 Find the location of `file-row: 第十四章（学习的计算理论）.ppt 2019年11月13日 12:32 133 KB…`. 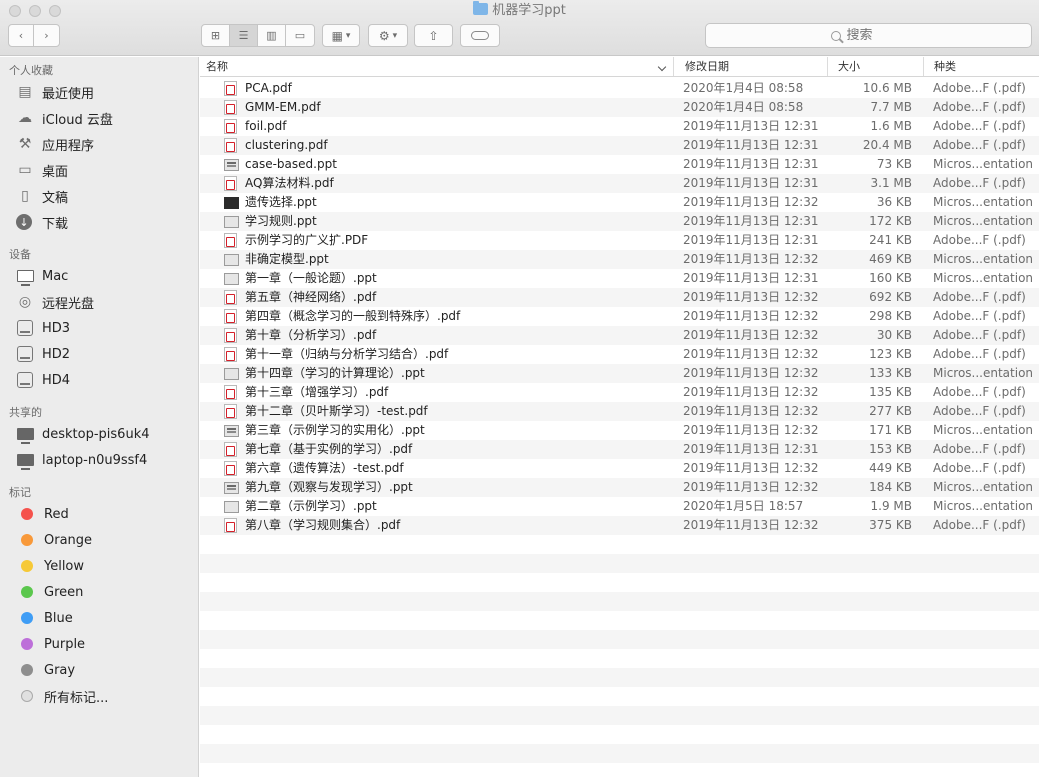

file-row: 第十四章（学习的计算理论）.ppt 2019年11月13日 12:32 133 KB… is located at coordinates (619, 373).